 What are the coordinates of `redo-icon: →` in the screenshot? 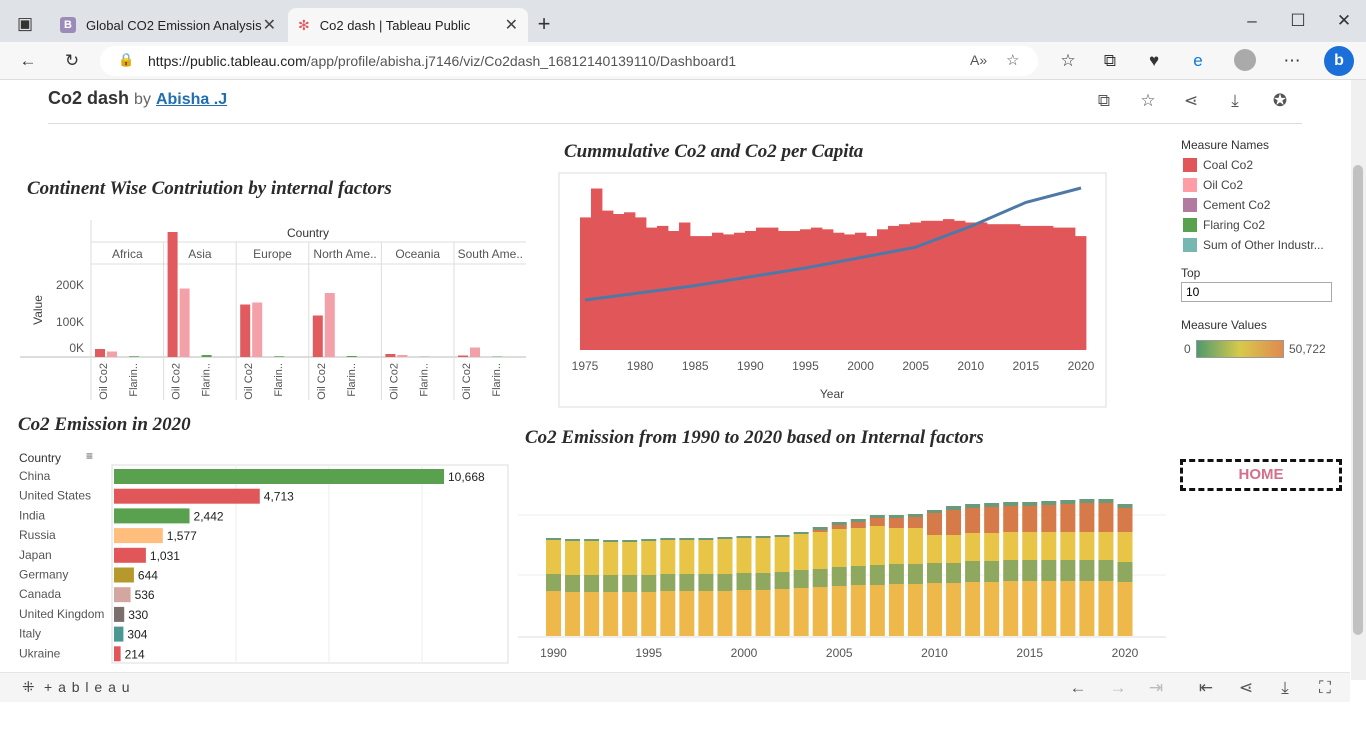 It's located at (1118, 688).